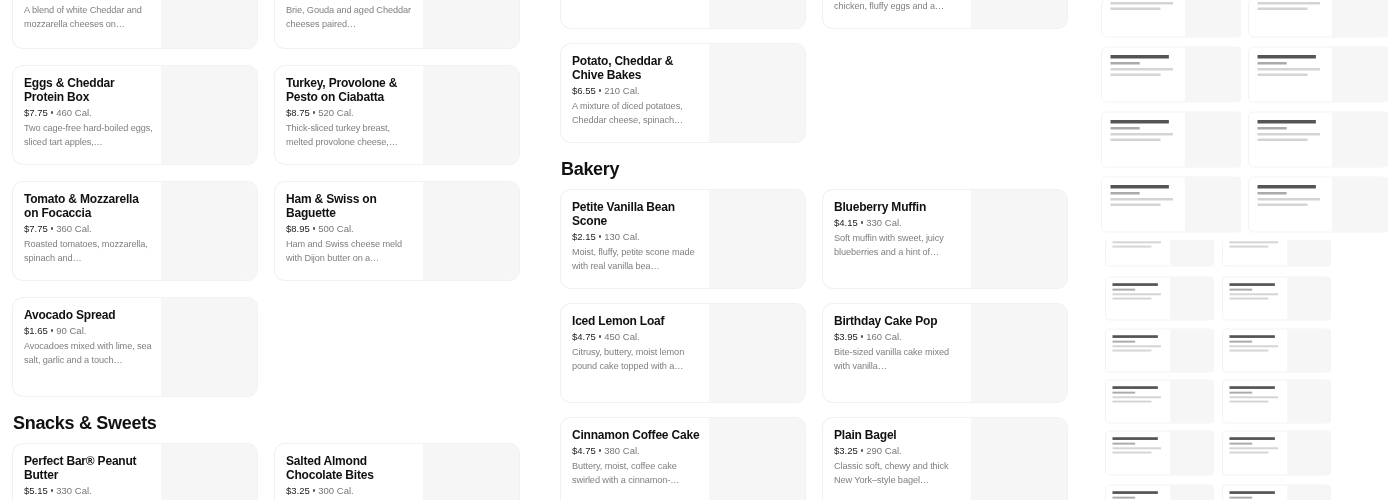  Describe the element at coordinates (584, 90) in the screenshot. I see `price-text: $6.55` at that location.